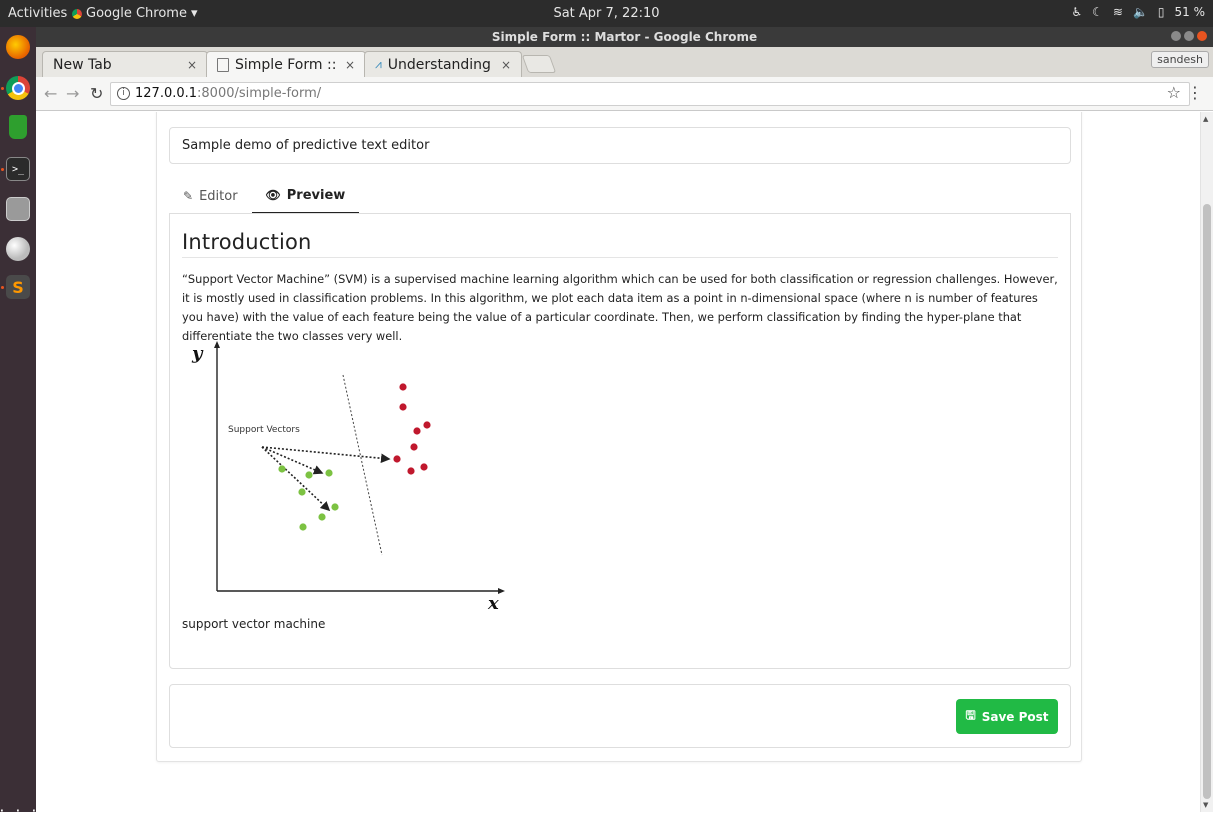  Describe the element at coordinates (1076, 12) in the screenshot. I see `accessibility-icon: ♿` at that location.